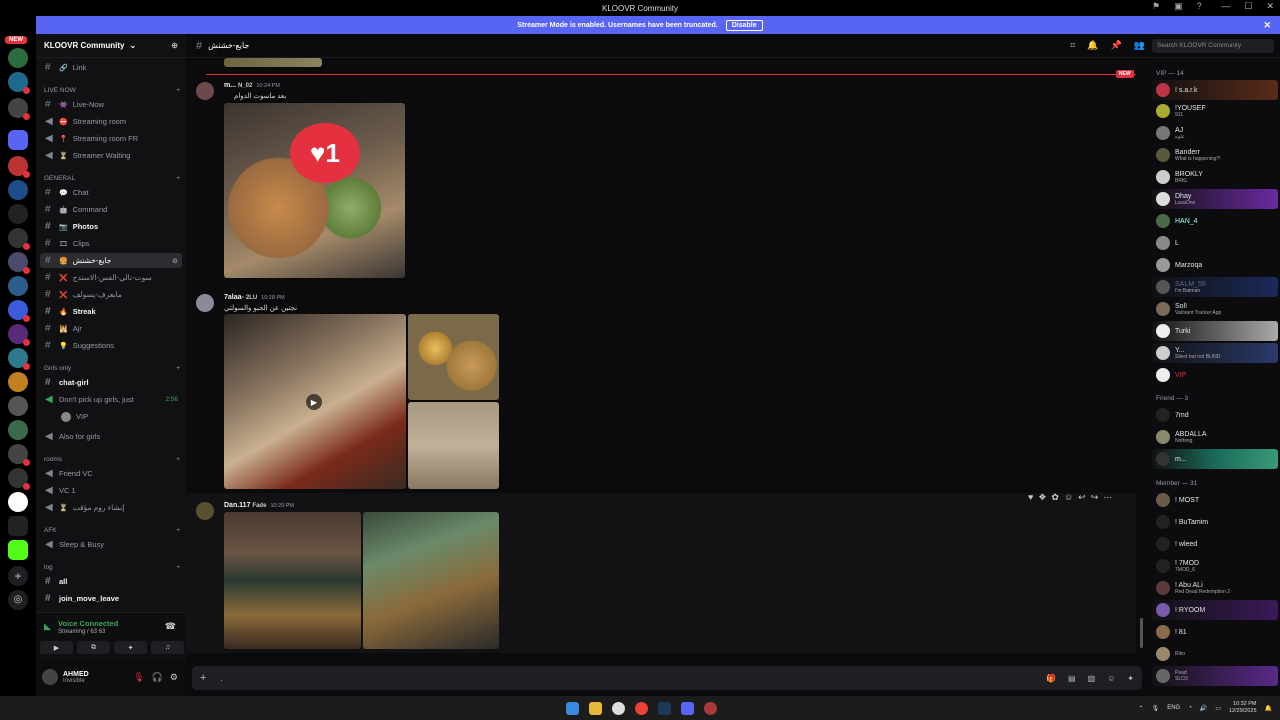  Describe the element at coordinates (572, 708) in the screenshot. I see `start-icon` at that location.